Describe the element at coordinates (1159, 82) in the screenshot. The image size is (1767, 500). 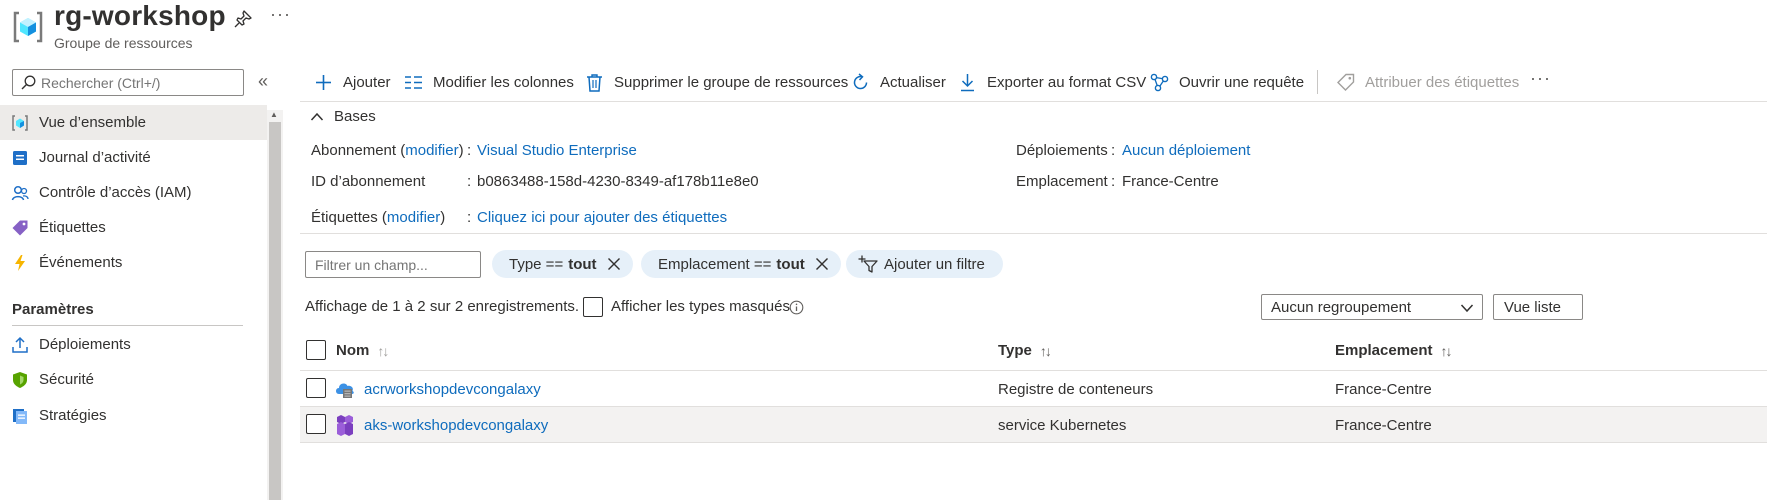
I see `query-icon` at that location.